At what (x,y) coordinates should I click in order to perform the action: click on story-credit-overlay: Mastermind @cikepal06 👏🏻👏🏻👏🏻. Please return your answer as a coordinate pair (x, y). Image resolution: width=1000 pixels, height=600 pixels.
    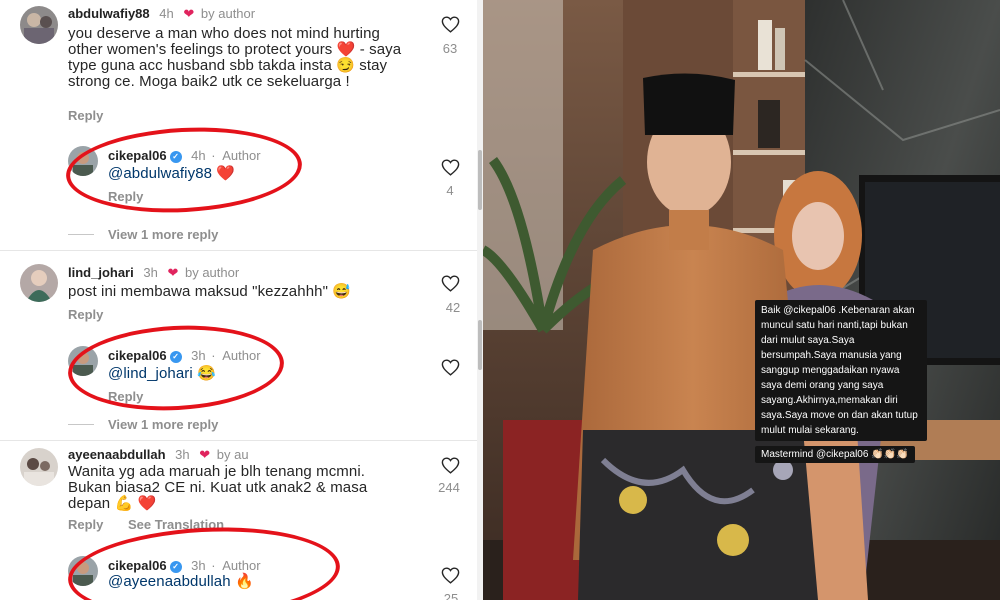
    Looking at the image, I should click on (835, 454).